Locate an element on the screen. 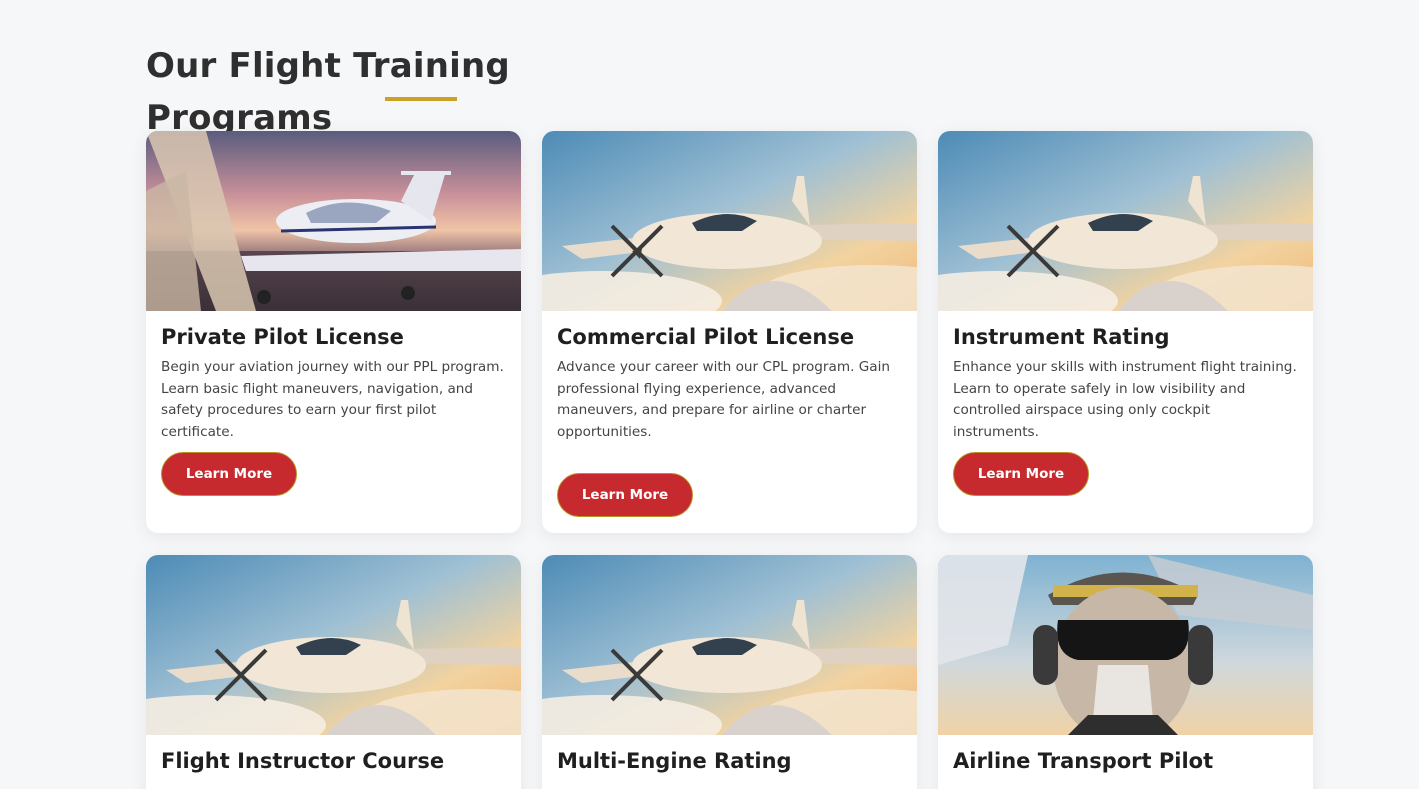 This screenshot has width=1419, height=789. title-underline is located at coordinates (421, 99).